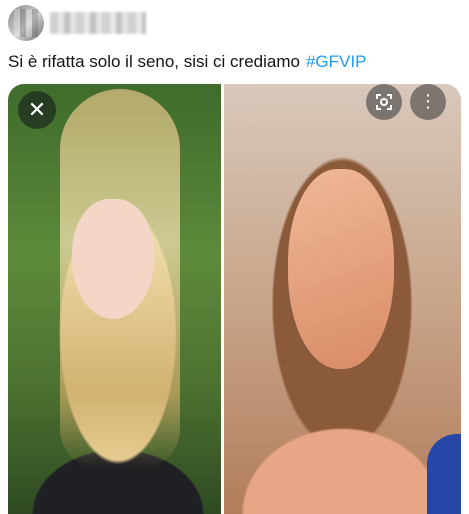 The image size is (469, 514). I want to click on scan-icon, so click(384, 102).